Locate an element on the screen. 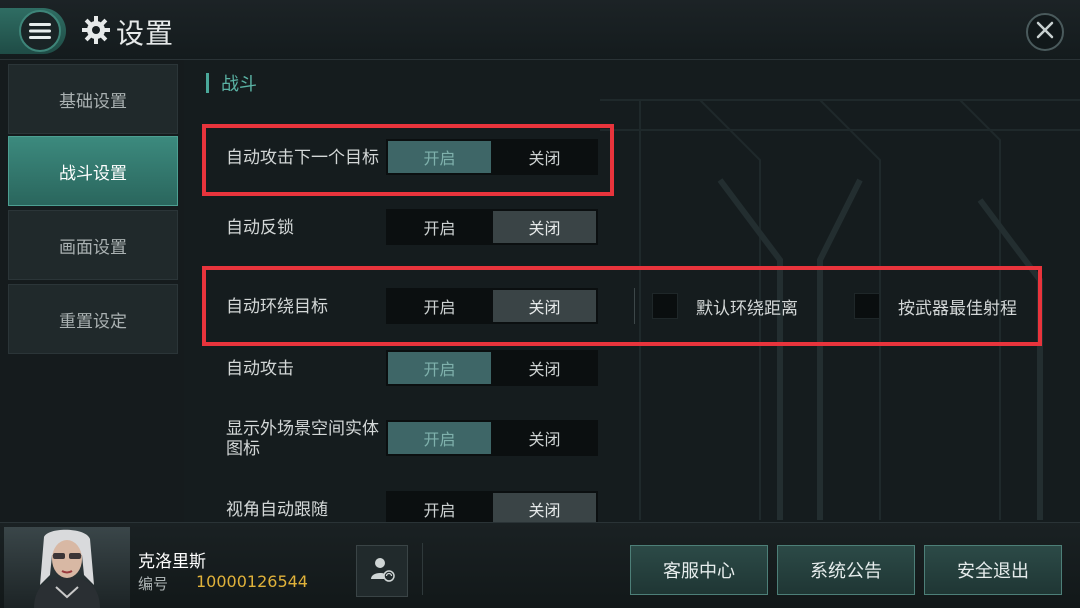 This screenshot has width=1080, height=608. hamburger-icon is located at coordinates (40, 31).